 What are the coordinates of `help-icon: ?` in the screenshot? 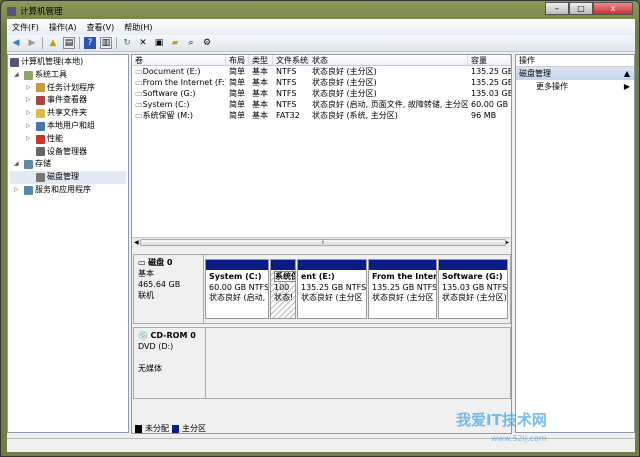 It's located at (90, 43).